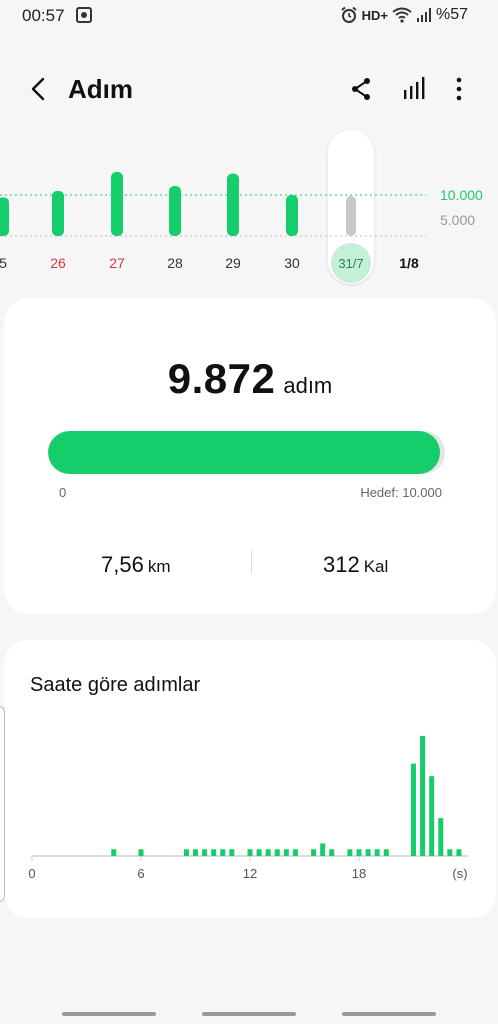 The height and width of the screenshot is (1024, 498). Describe the element at coordinates (249, 17) in the screenshot. I see `status-bar: 00:57 HD+ %57` at that location.